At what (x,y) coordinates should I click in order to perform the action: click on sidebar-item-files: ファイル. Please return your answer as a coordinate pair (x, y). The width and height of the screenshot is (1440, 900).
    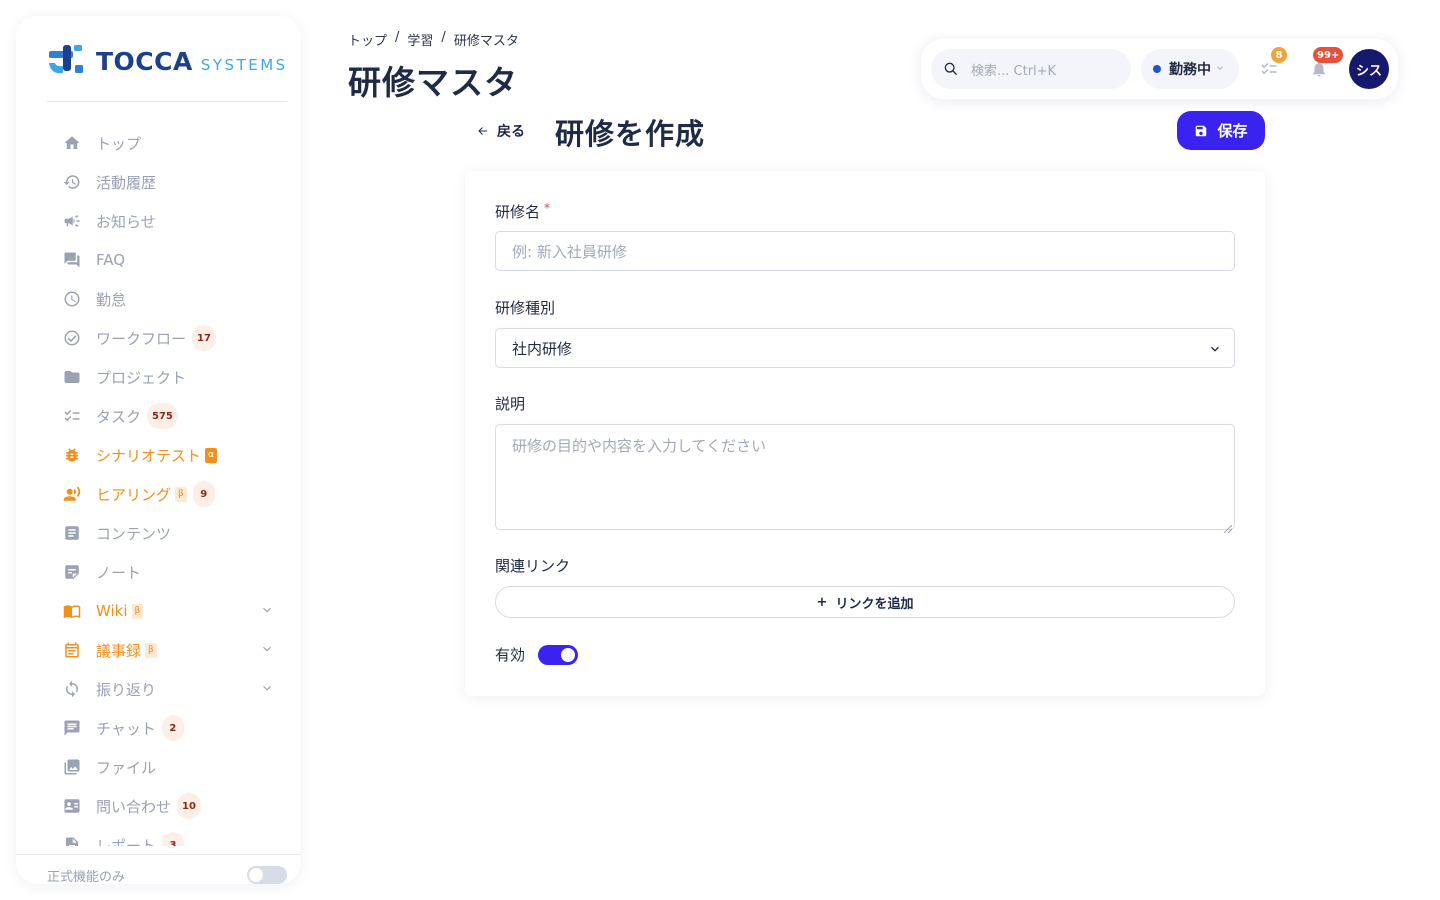
    Looking at the image, I should click on (172, 767).